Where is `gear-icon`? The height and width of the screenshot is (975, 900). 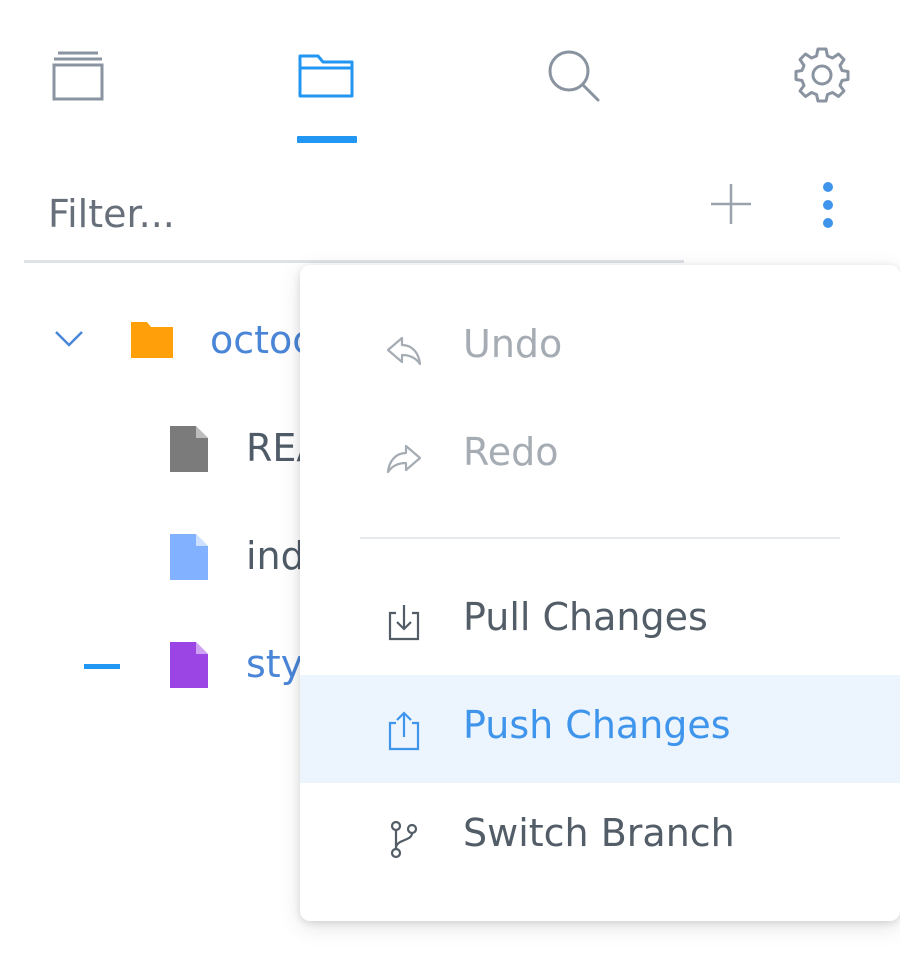
gear-icon is located at coordinates (822, 75).